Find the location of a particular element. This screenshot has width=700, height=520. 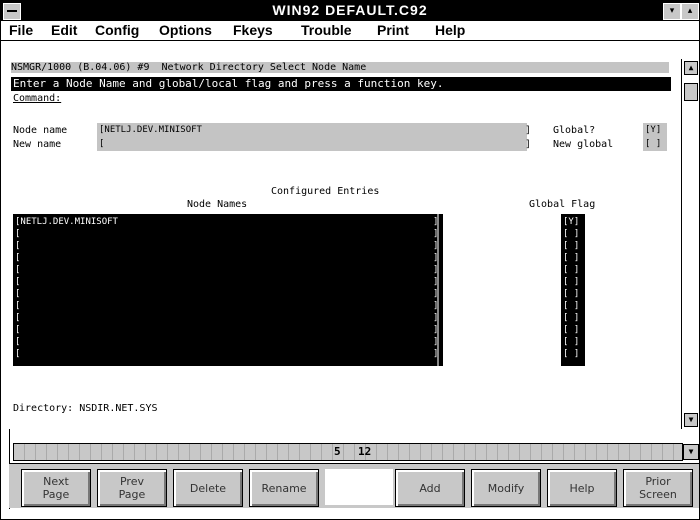

new-global-input: [ ] is located at coordinates (655, 144).